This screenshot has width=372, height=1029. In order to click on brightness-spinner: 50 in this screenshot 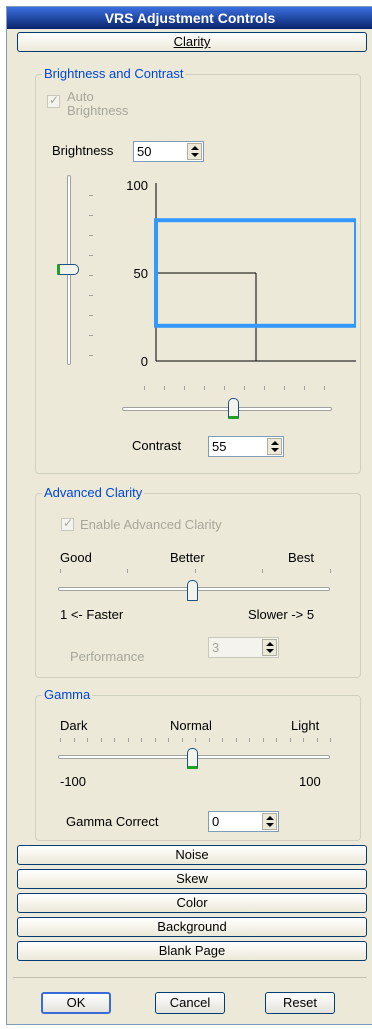, I will do `click(168, 151)`.